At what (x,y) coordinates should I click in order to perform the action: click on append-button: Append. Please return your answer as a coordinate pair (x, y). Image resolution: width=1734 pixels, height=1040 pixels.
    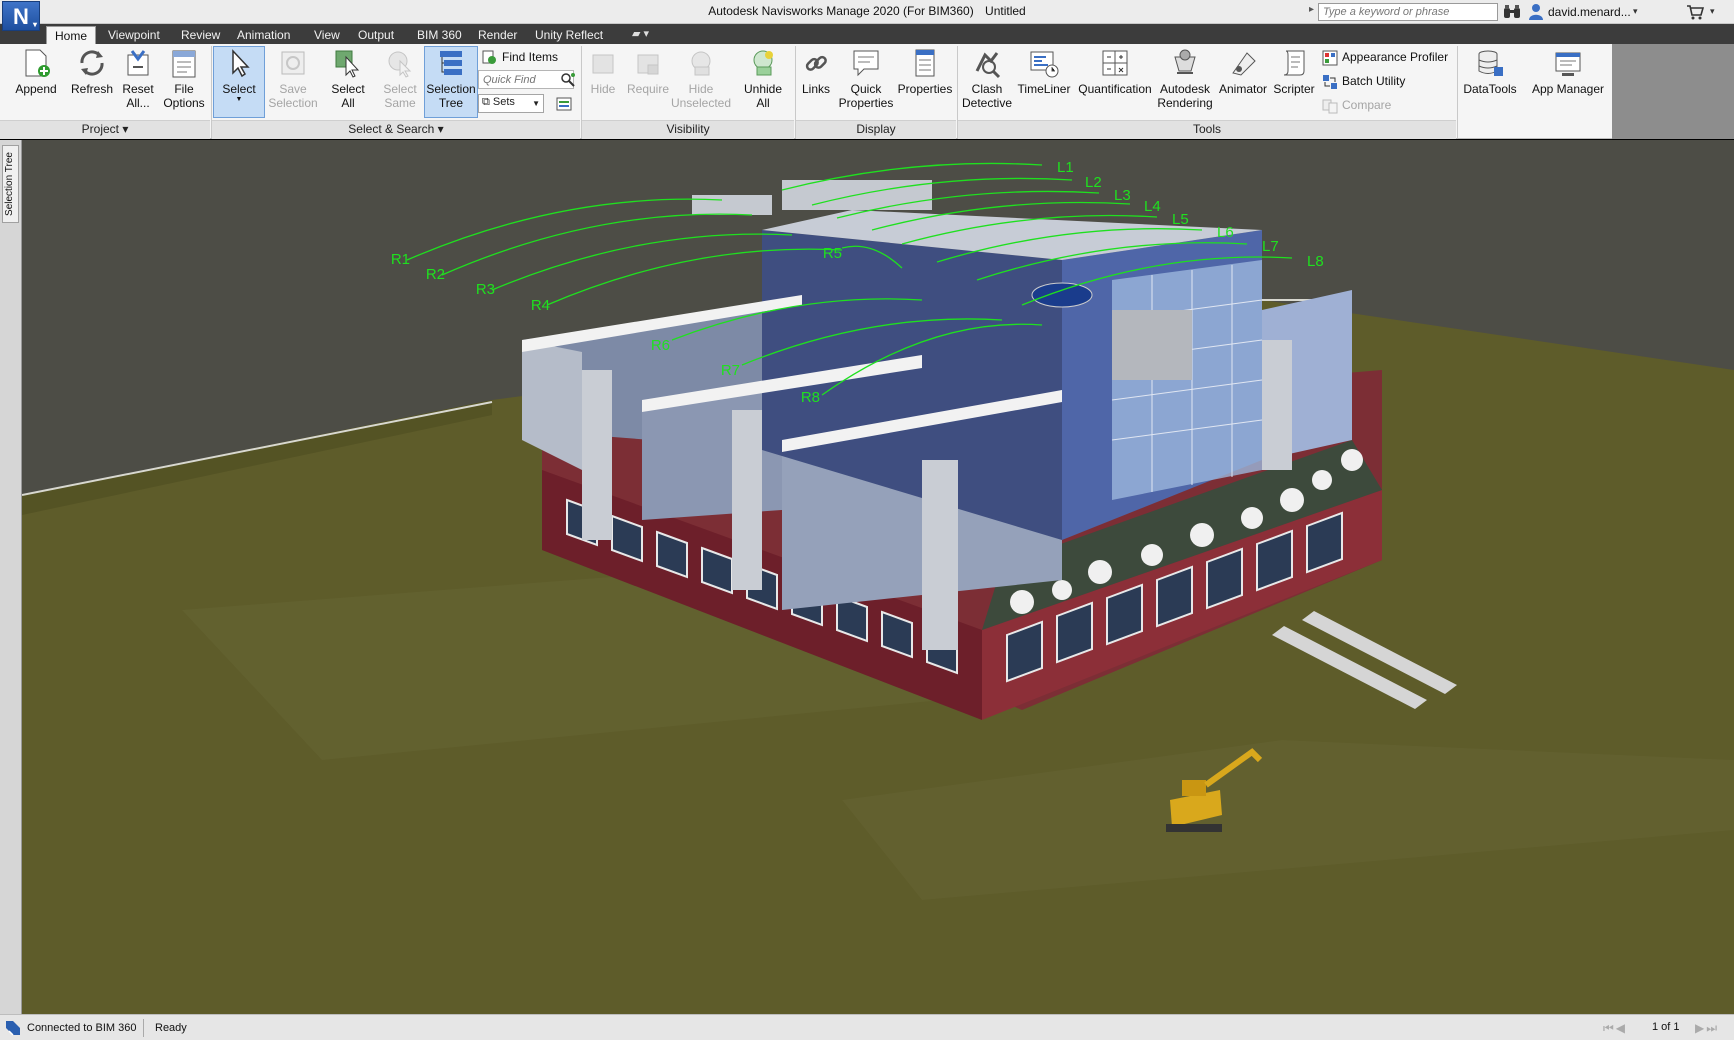
    Looking at the image, I should click on (36, 71).